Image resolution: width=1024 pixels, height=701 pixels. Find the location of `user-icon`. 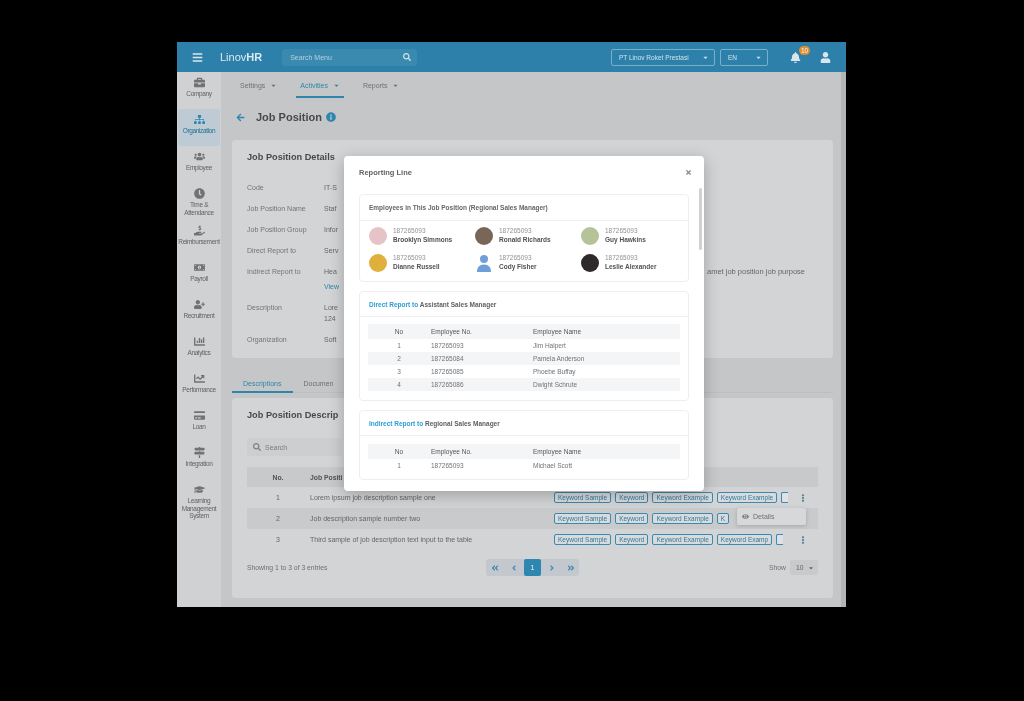

user-icon is located at coordinates (825, 57).